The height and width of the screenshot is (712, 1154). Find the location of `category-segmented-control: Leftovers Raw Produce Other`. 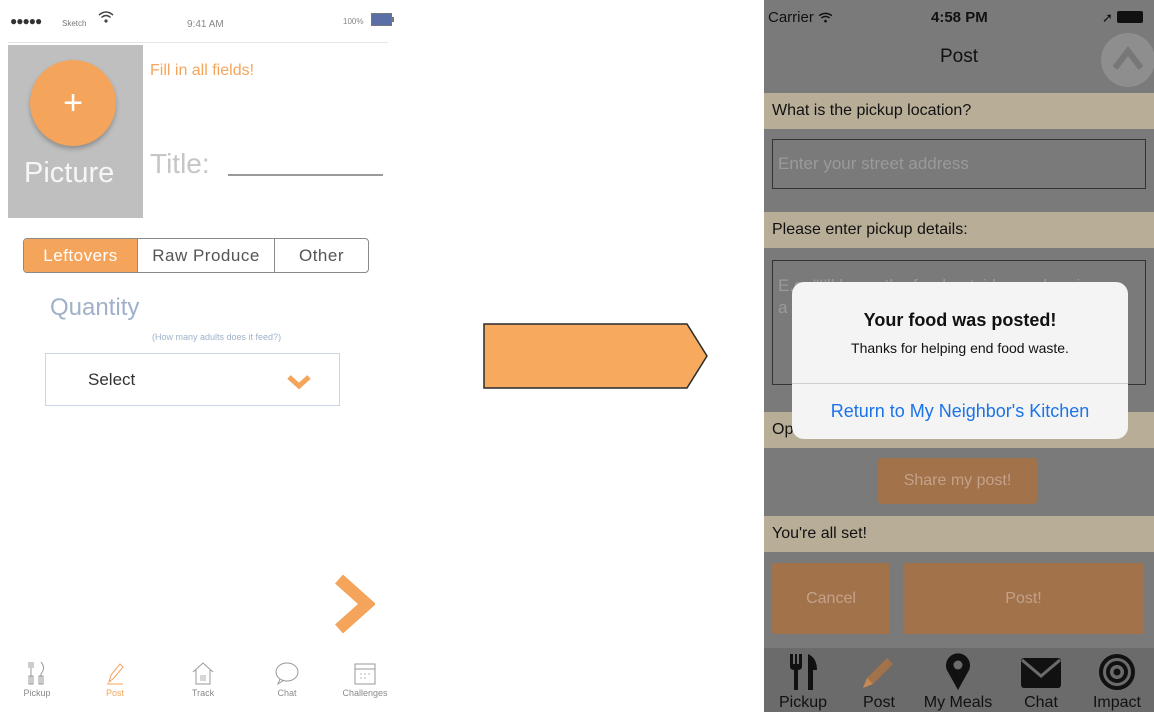

category-segmented-control: Leftovers Raw Produce Other is located at coordinates (196, 255).